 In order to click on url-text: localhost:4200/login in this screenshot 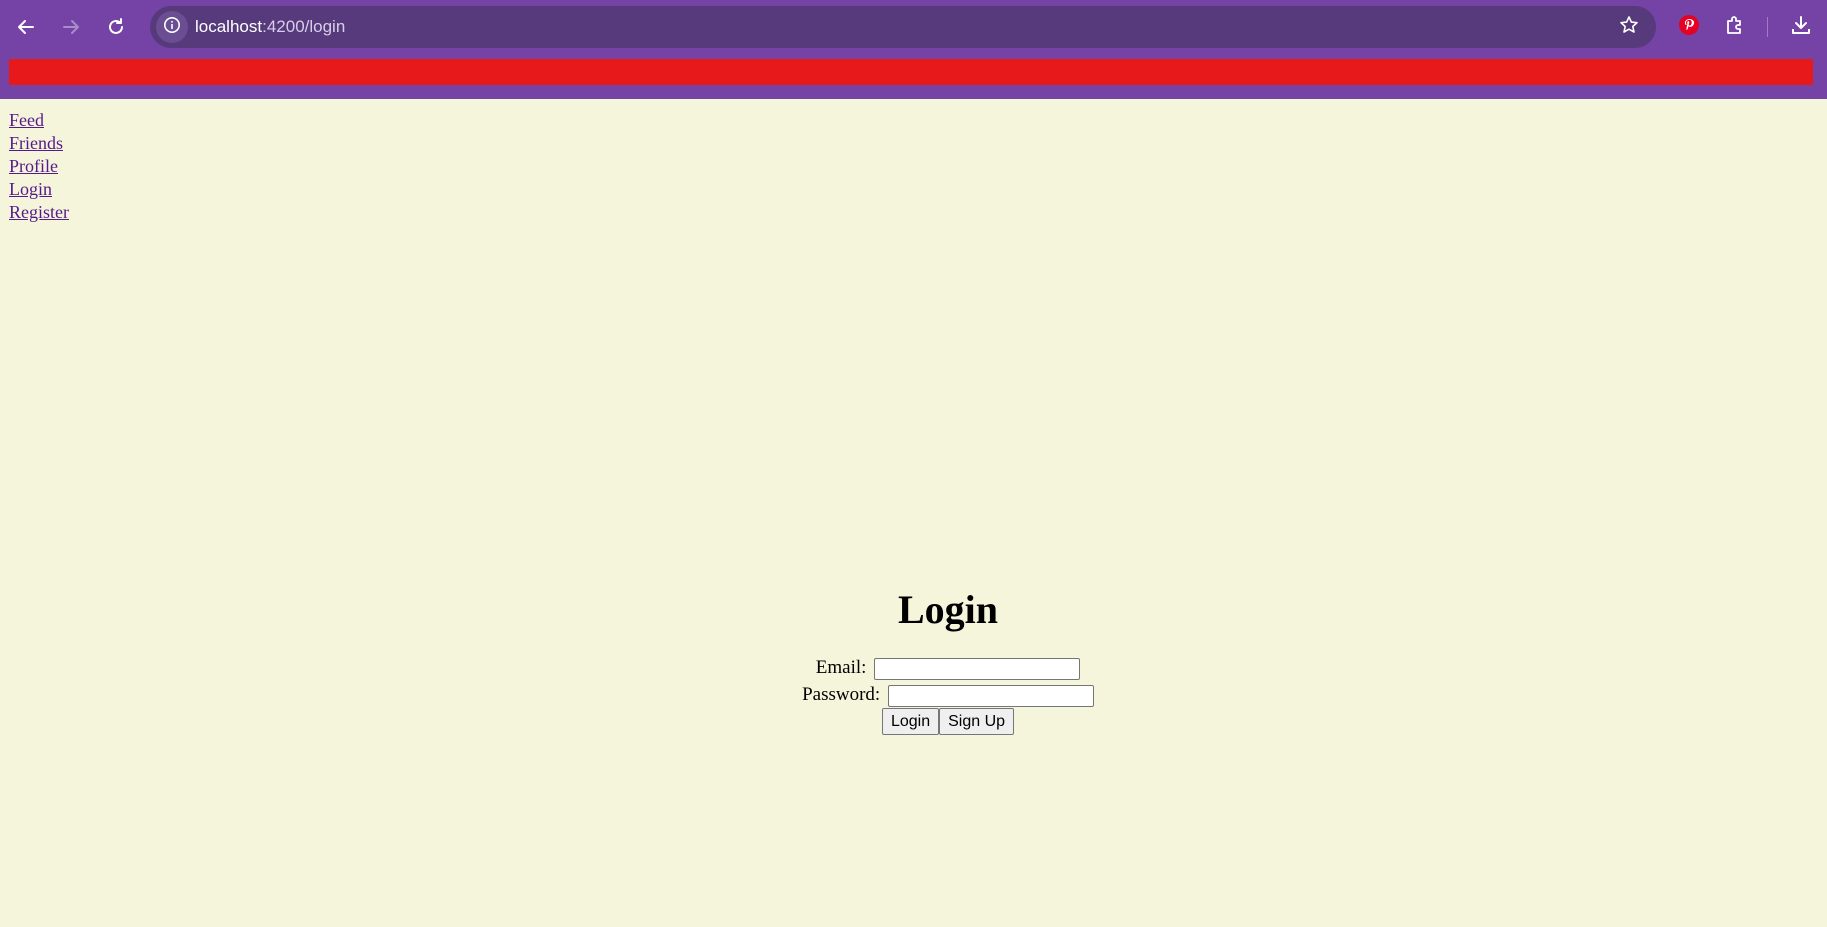, I will do `click(270, 27)`.